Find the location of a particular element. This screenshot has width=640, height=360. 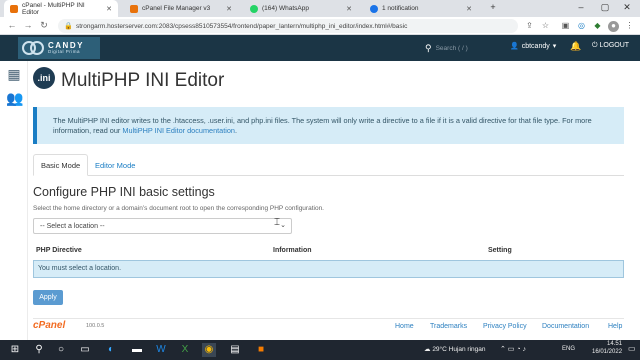

tab-title: 1 notification is located at coordinates (400, 8).